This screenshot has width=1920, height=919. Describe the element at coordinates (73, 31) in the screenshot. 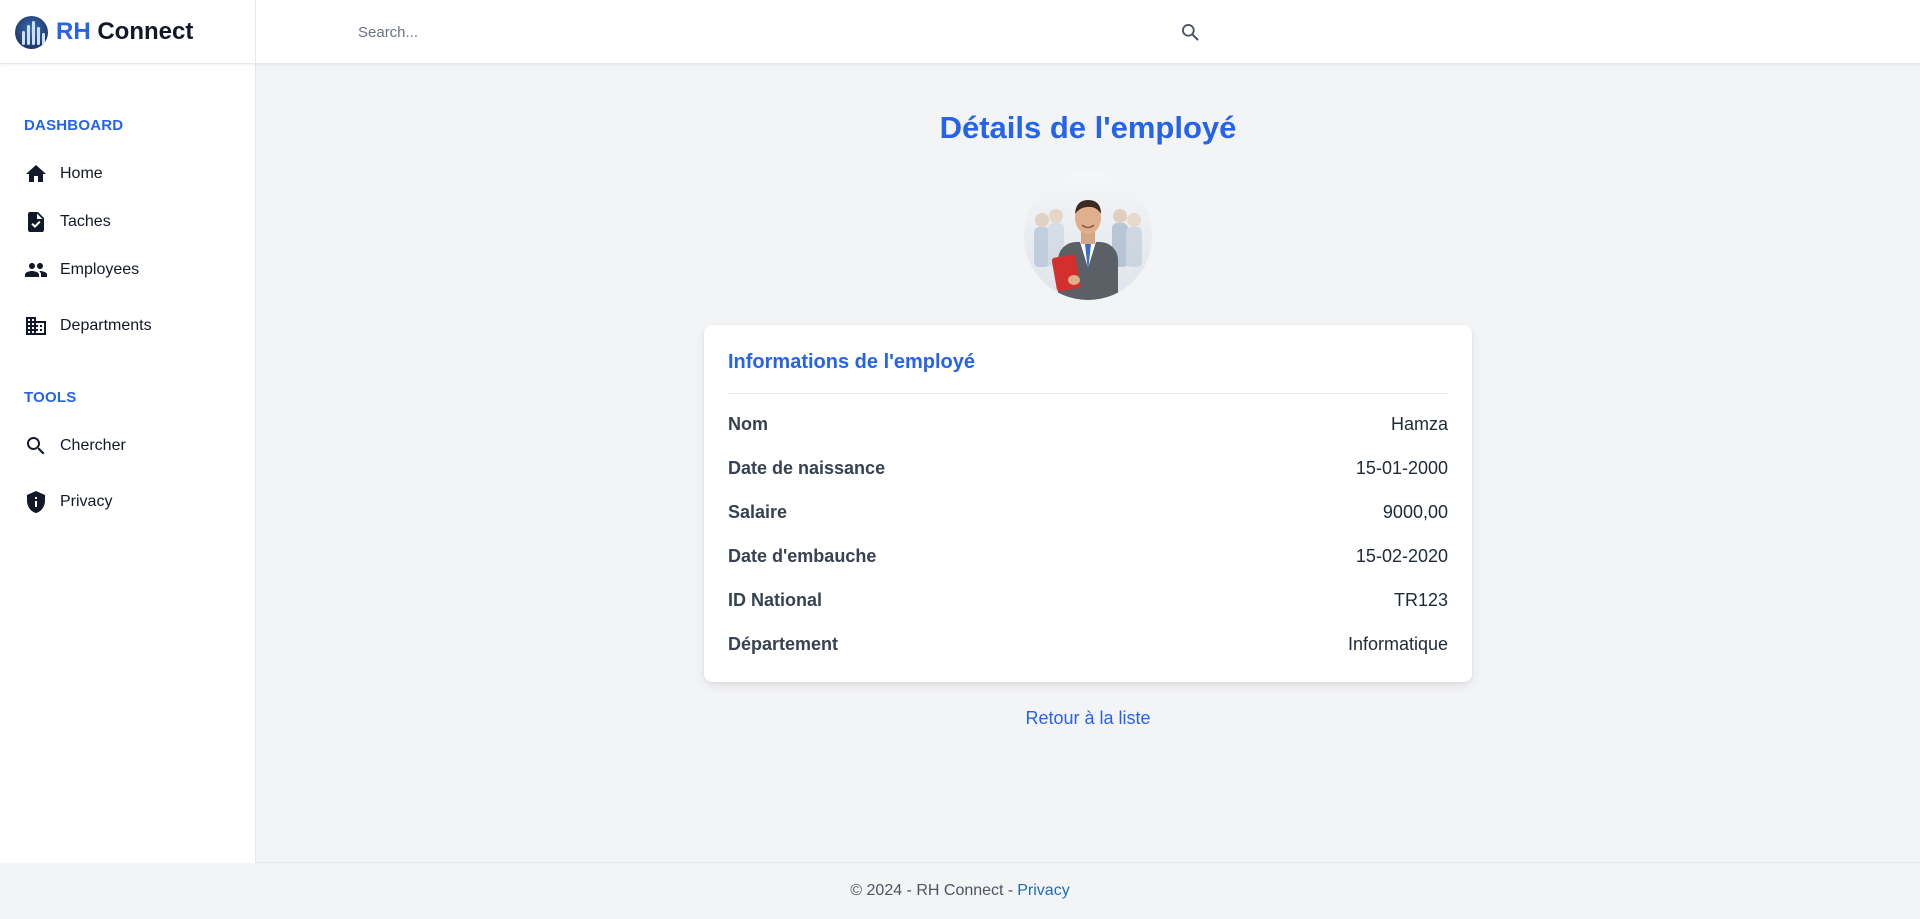

I see `brand-prefix: RH` at that location.